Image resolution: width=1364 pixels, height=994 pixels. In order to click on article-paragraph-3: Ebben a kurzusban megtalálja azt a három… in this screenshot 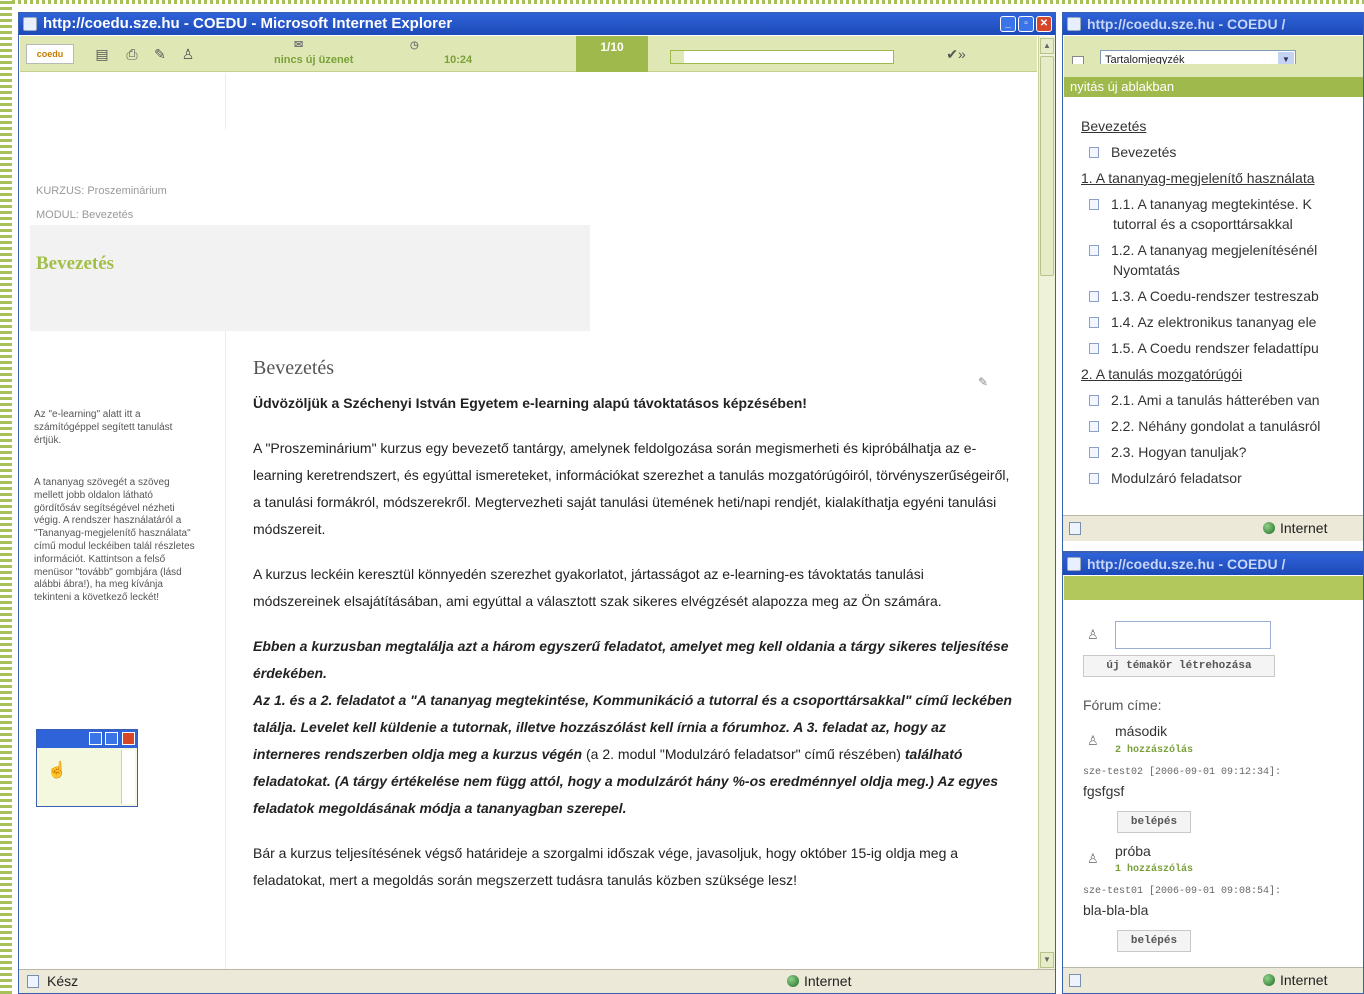, I will do `click(633, 727)`.